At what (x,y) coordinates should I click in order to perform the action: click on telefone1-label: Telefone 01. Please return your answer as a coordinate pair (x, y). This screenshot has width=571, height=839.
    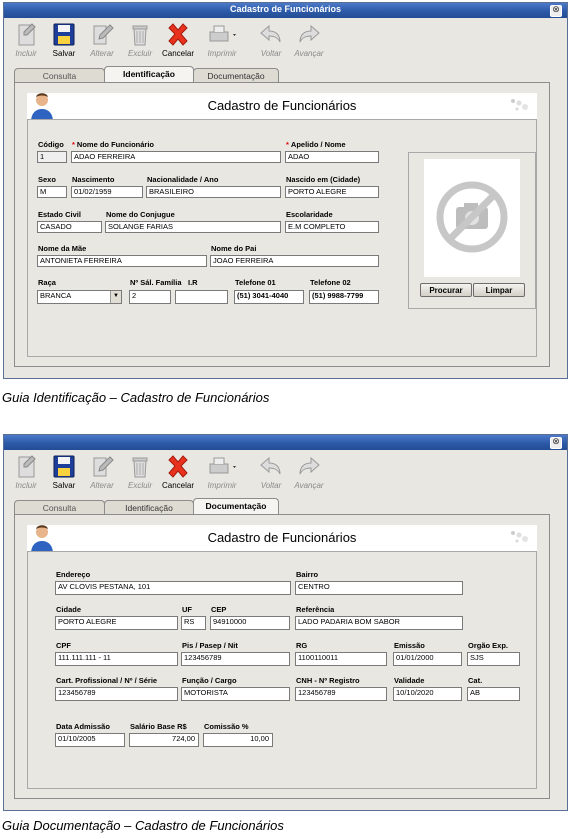
    Looking at the image, I should click on (255, 282).